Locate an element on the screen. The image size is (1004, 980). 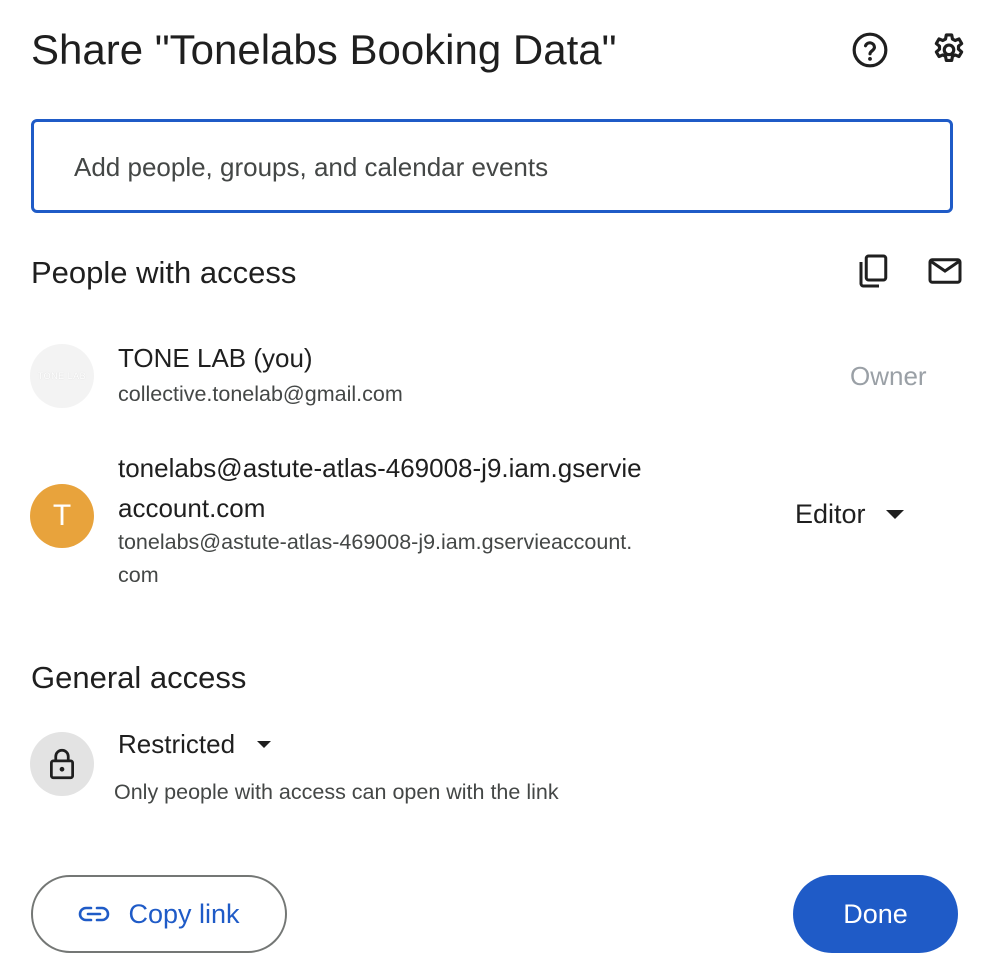
avatar-letter: T is located at coordinates (62, 515).